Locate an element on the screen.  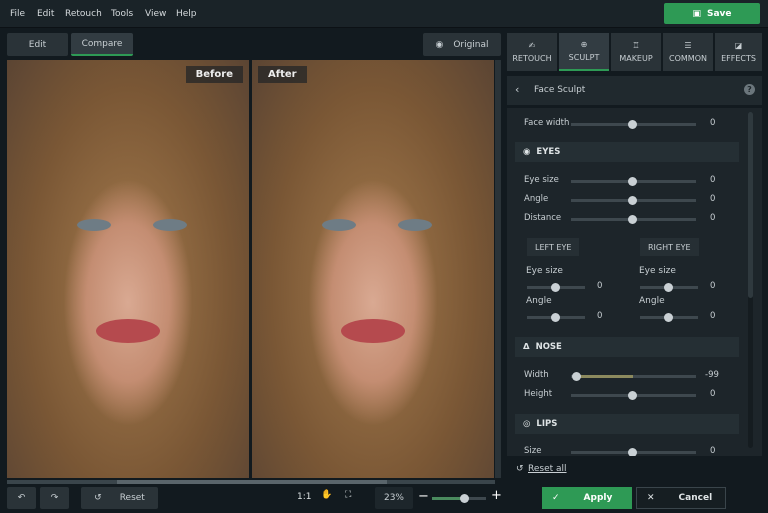
left-eye-angle-label: Angle is located at coordinates (539, 301).